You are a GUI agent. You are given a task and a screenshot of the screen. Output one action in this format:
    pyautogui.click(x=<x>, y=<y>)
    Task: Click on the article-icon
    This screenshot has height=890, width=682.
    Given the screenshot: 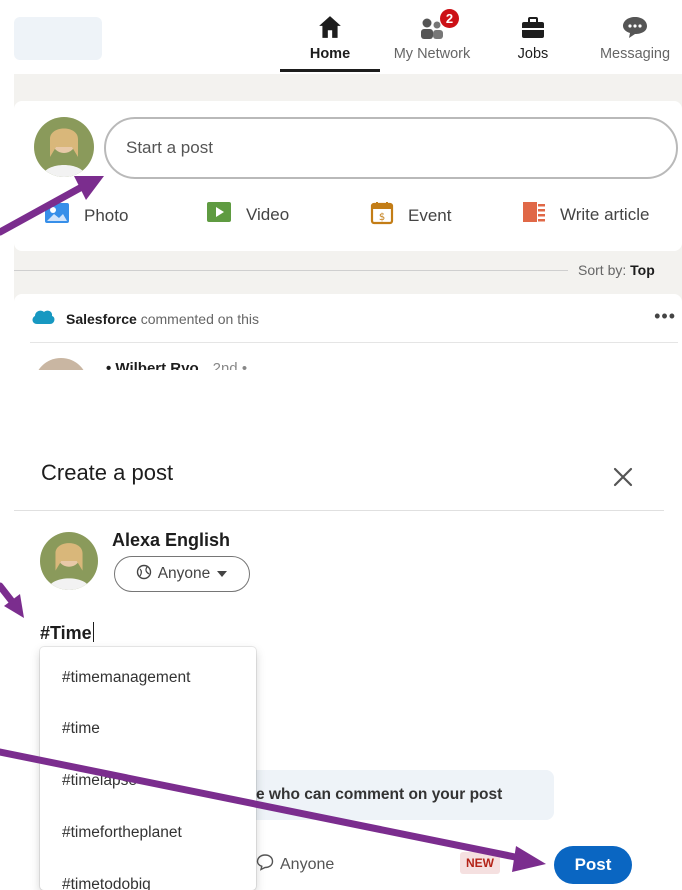 What is the action you would take?
    pyautogui.click(x=534, y=214)
    